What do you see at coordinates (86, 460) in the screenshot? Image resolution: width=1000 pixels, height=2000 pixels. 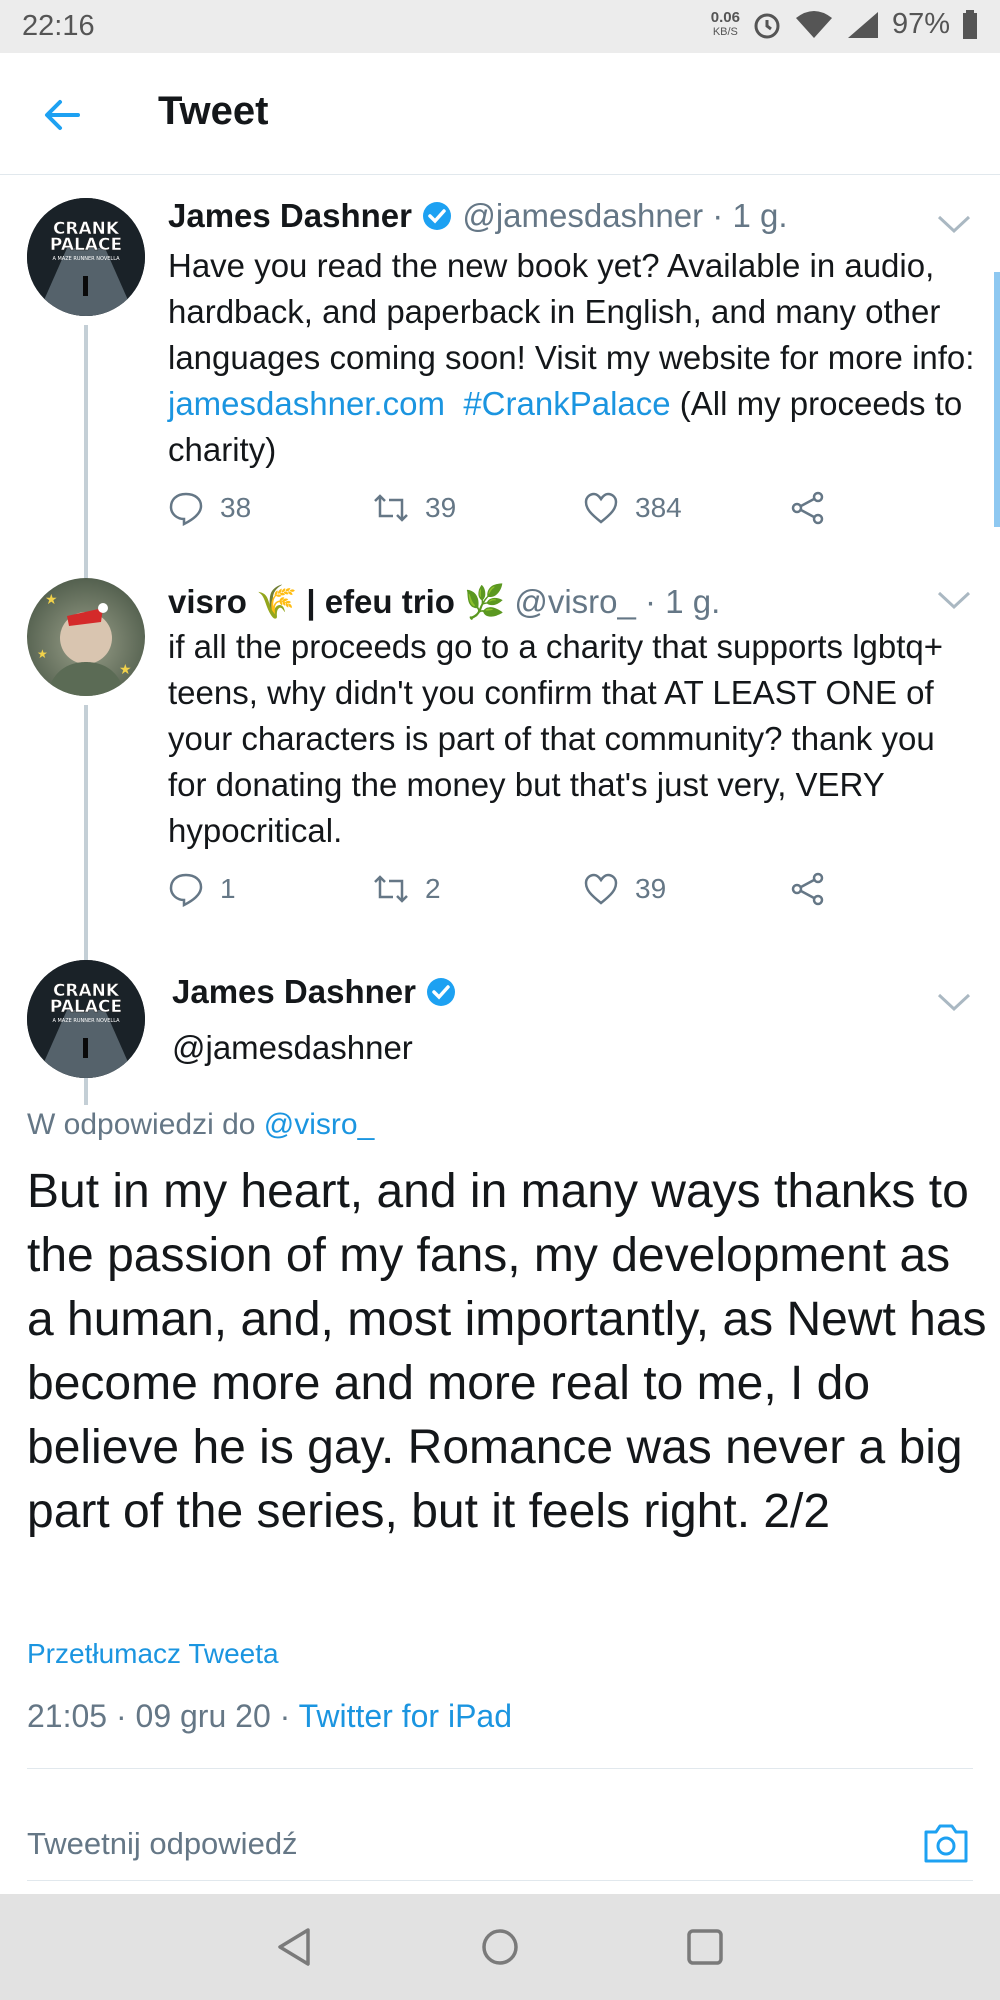 I see `thread-line` at bounding box center [86, 460].